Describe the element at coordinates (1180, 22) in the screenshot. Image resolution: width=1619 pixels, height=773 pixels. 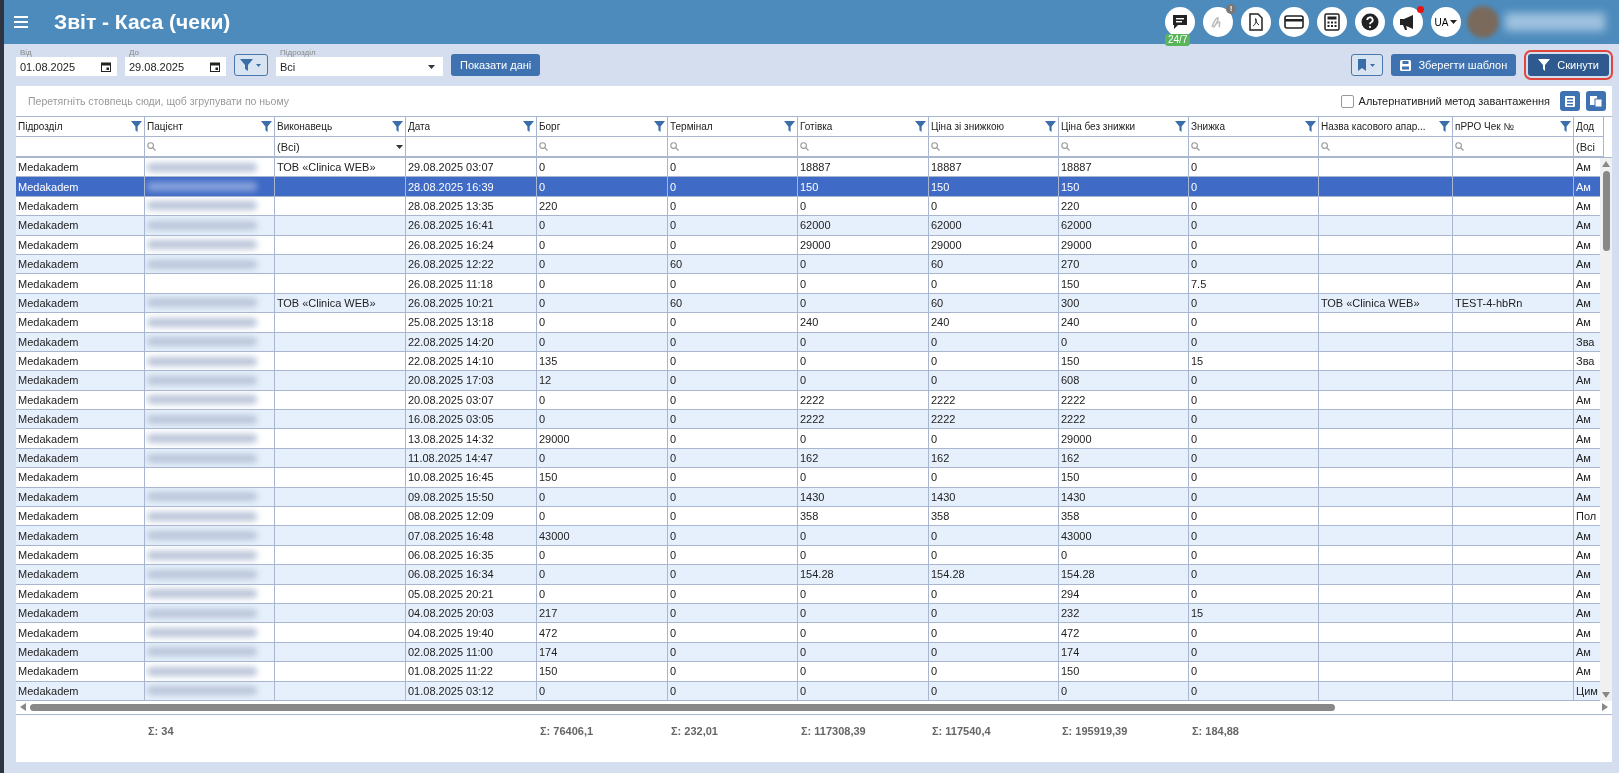
I see `chat-button` at that location.